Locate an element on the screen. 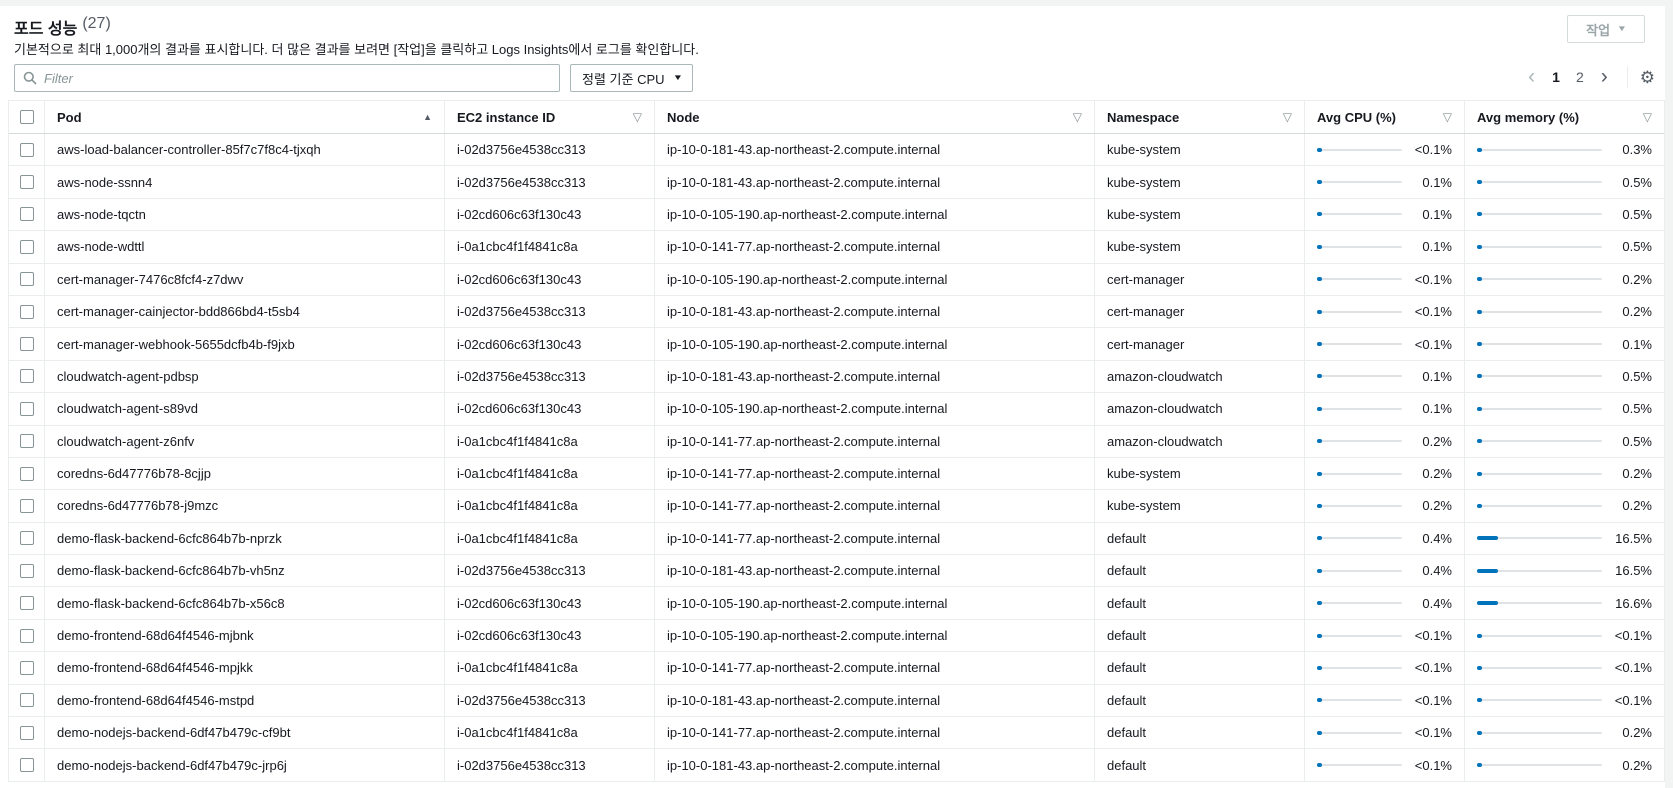  filter-input is located at coordinates (297, 78).